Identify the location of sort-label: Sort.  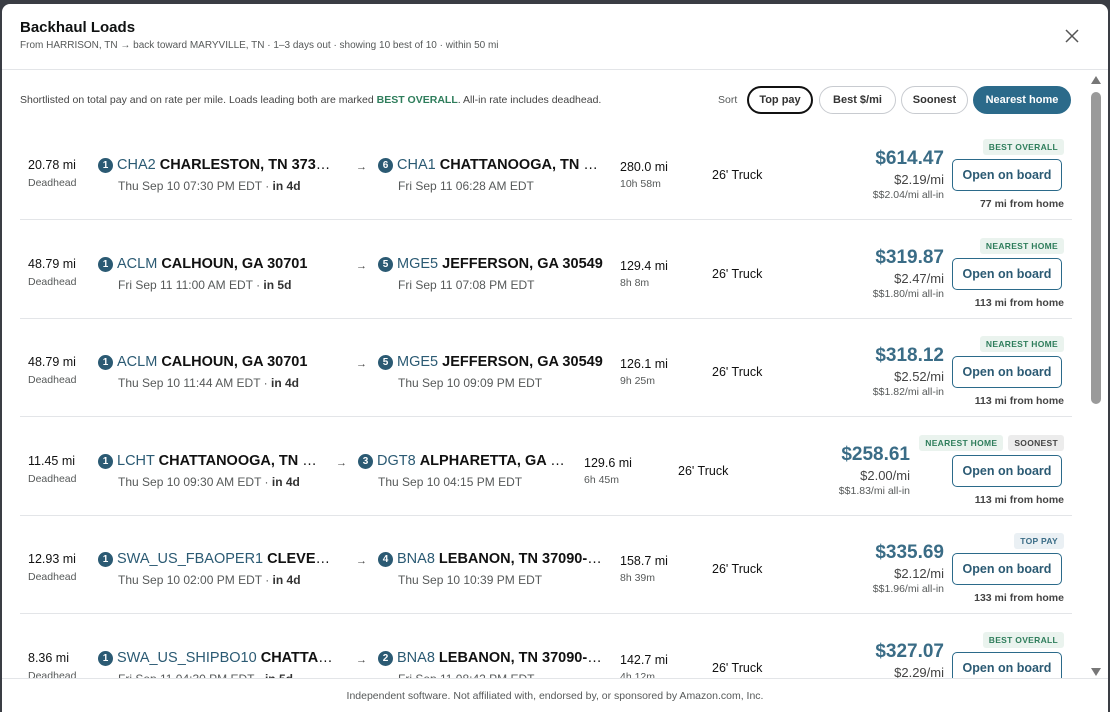
(728, 100).